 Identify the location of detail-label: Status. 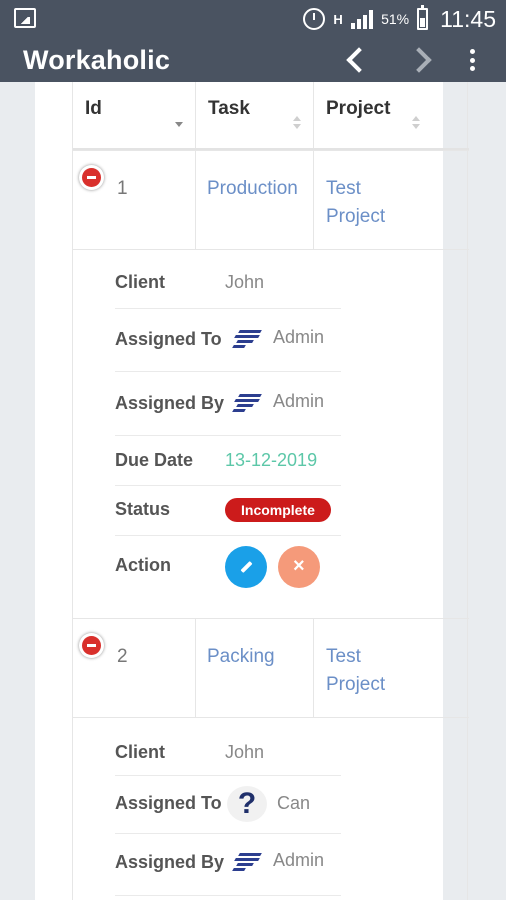
(143, 509).